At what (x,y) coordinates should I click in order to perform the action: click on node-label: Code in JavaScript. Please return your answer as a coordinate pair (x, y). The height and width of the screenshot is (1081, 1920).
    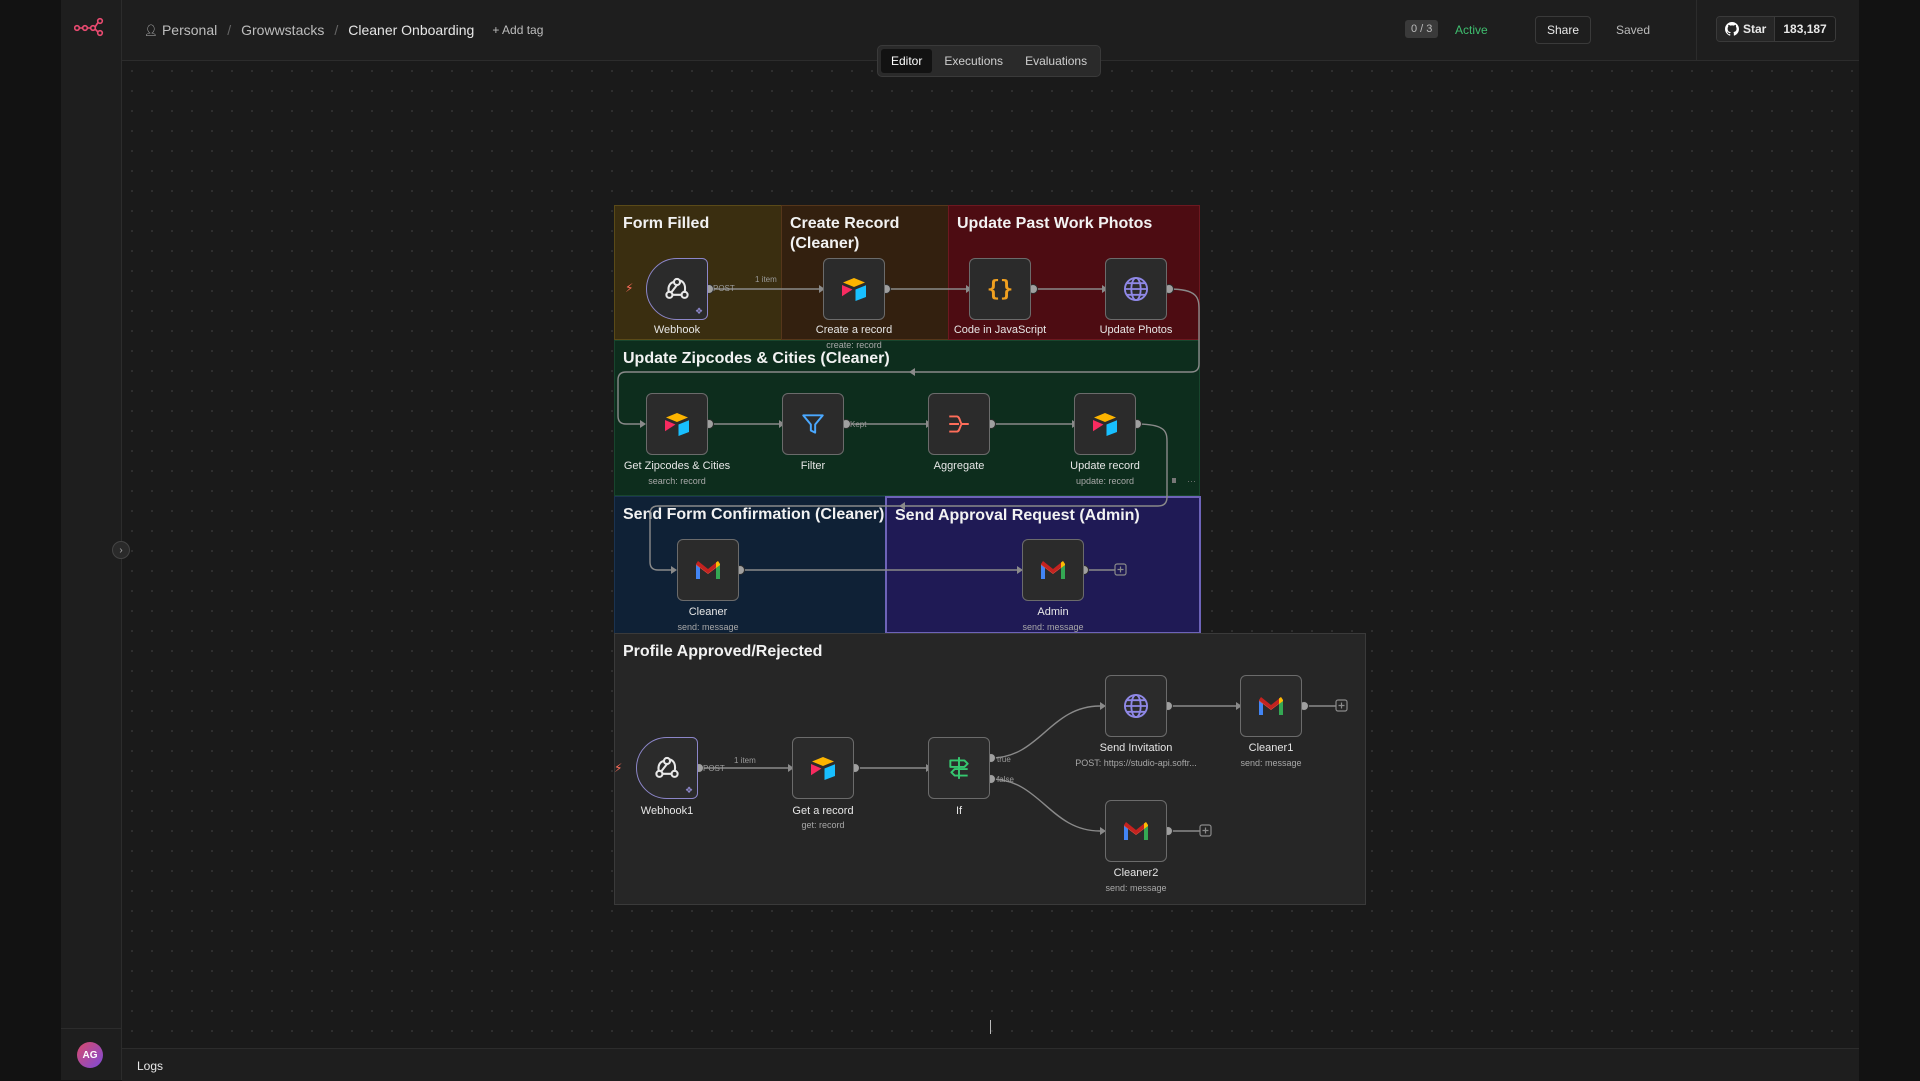
    Looking at the image, I should click on (1000, 330).